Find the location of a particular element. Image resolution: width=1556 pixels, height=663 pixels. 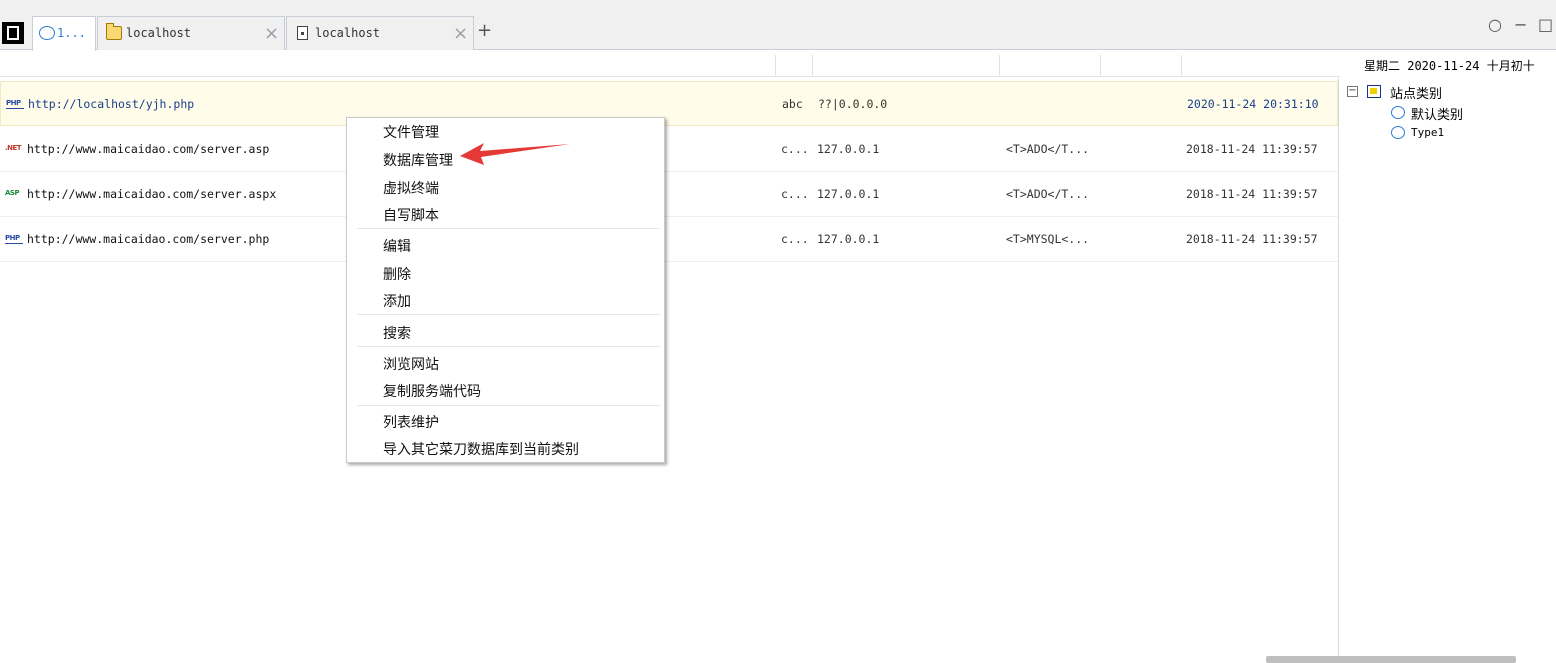

list-header is located at coordinates (670, 66).